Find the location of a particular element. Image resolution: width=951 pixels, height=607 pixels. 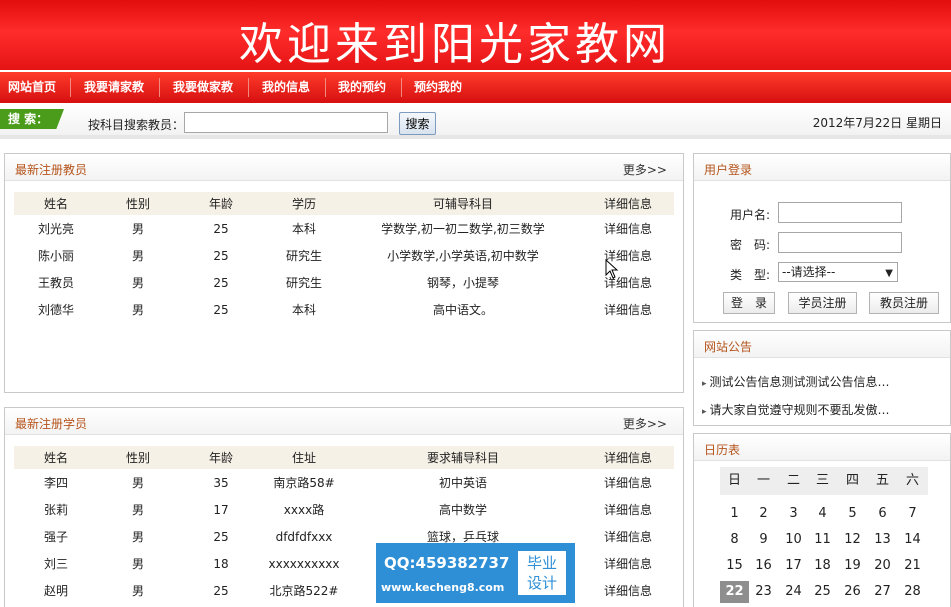

banner-title: 欢迎来到阳光家教网 is located at coordinates (455, 44).